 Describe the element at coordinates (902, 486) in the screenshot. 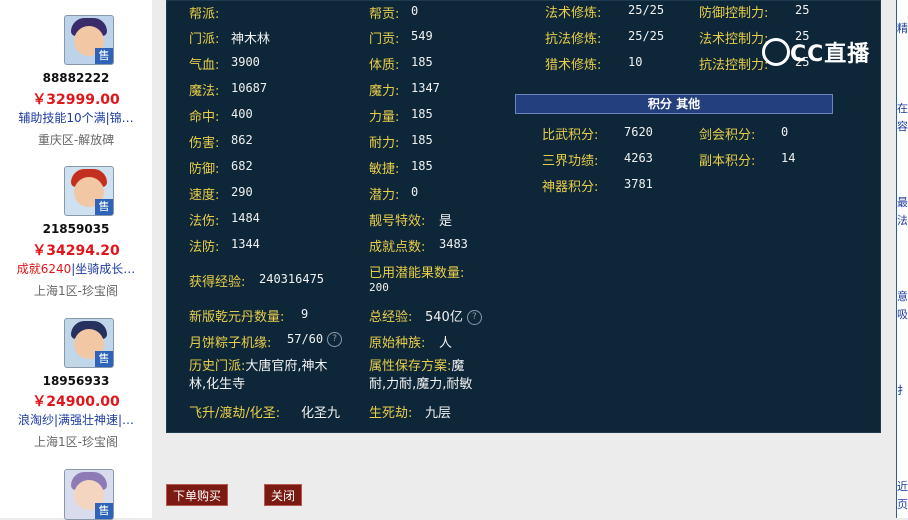

I see `right-strip-text: 近` at that location.